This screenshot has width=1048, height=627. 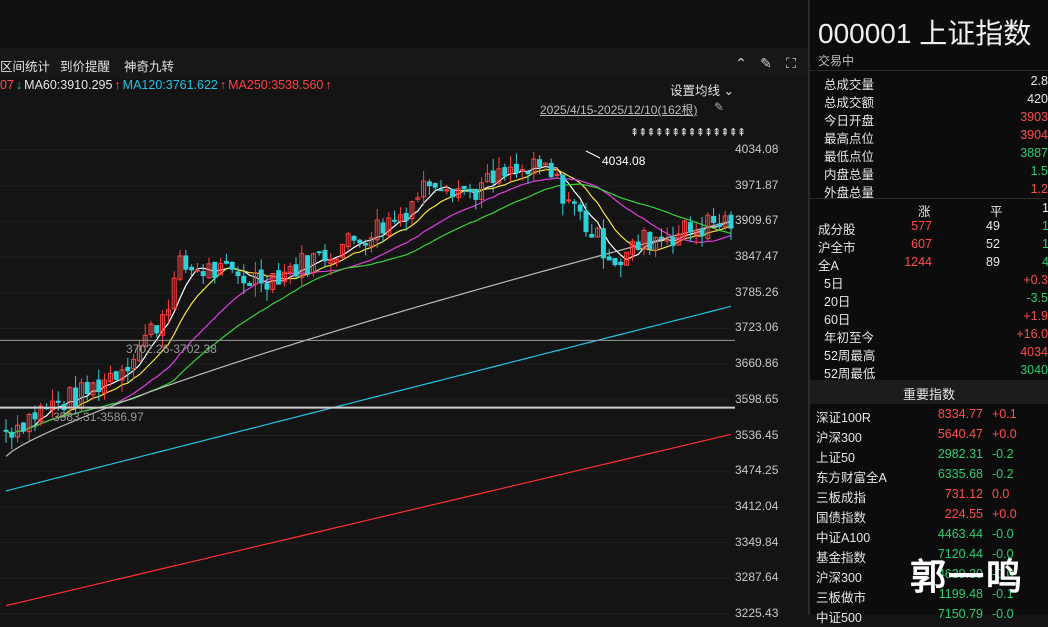 I want to click on fullscreen-icon: ⛶, so click(x=791, y=63).